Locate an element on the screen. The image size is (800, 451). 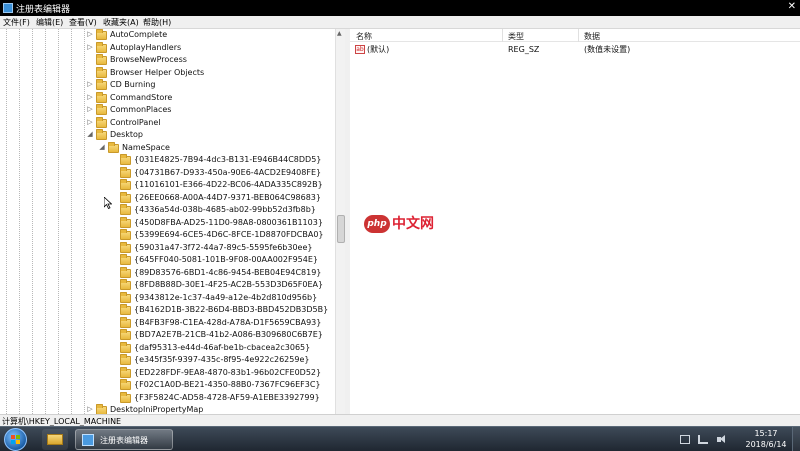
value-name: (默认) is located at coordinates (378, 49).